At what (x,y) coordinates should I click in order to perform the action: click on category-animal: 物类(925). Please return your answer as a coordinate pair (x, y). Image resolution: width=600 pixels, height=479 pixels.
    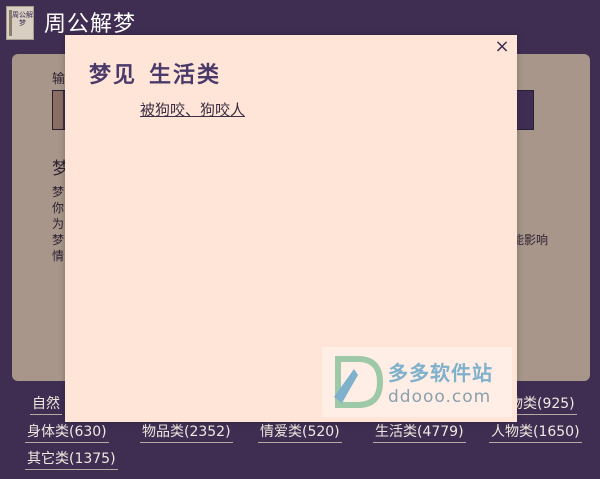
    Looking at the image, I should click on (542, 403).